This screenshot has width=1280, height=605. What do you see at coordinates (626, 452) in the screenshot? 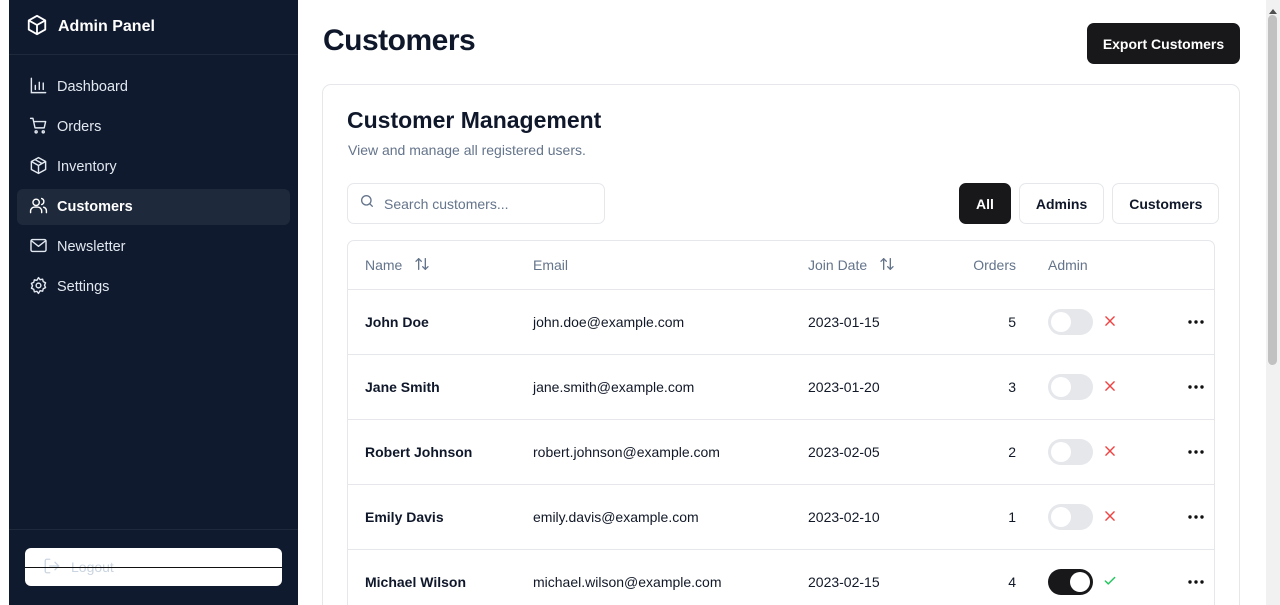
I see `customer-email: robert.johnson@example.com` at bounding box center [626, 452].